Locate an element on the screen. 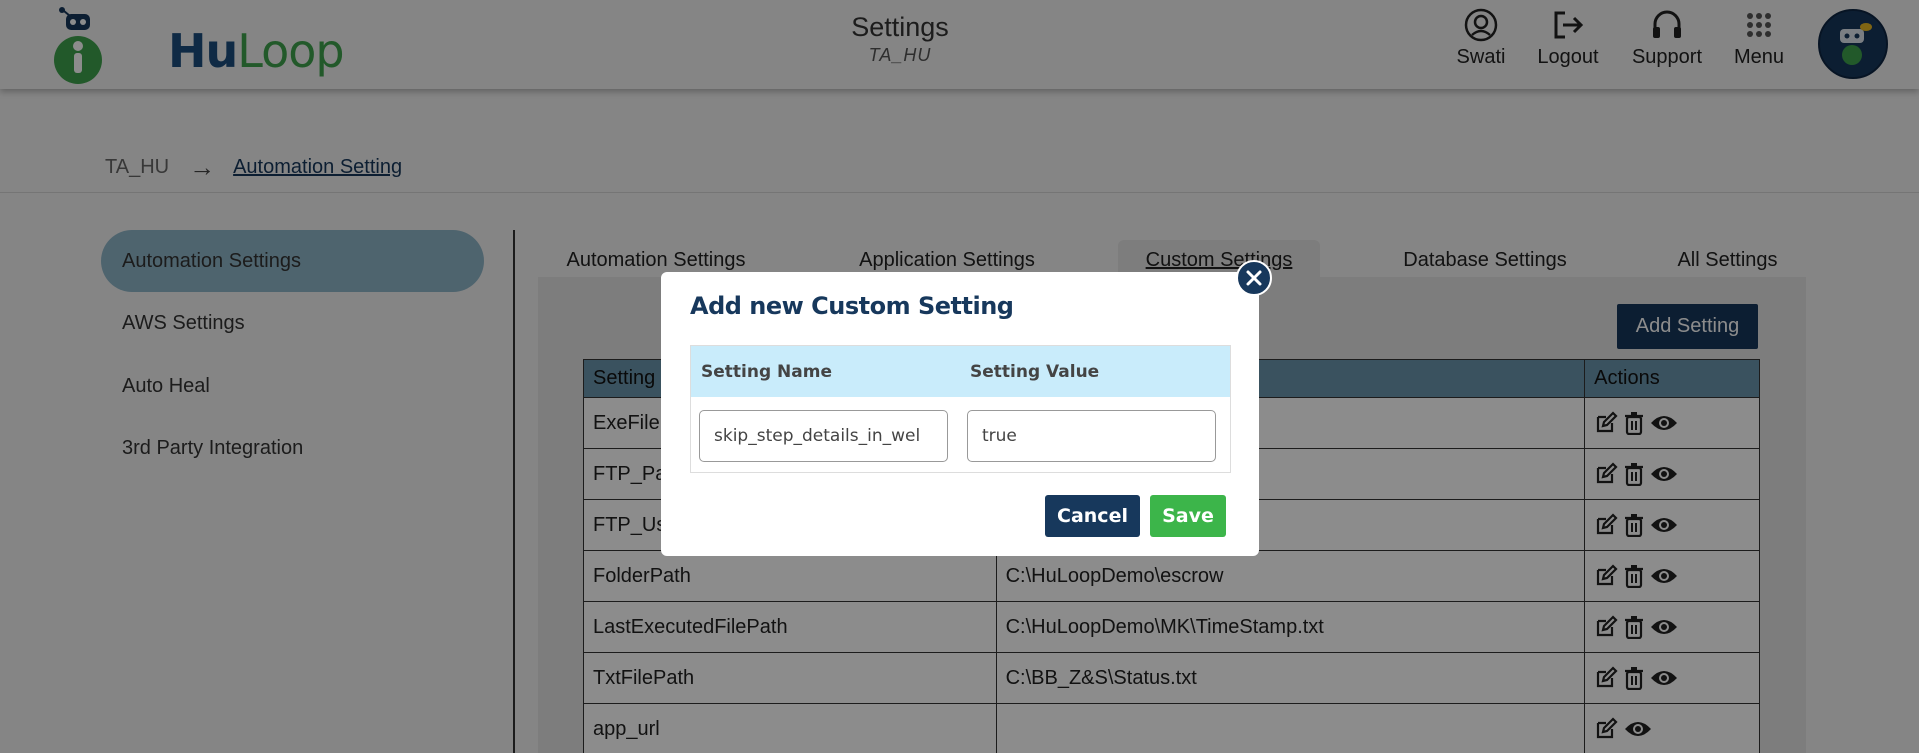  setting-name-input: skip_step_details_in_wel is located at coordinates (823, 436).